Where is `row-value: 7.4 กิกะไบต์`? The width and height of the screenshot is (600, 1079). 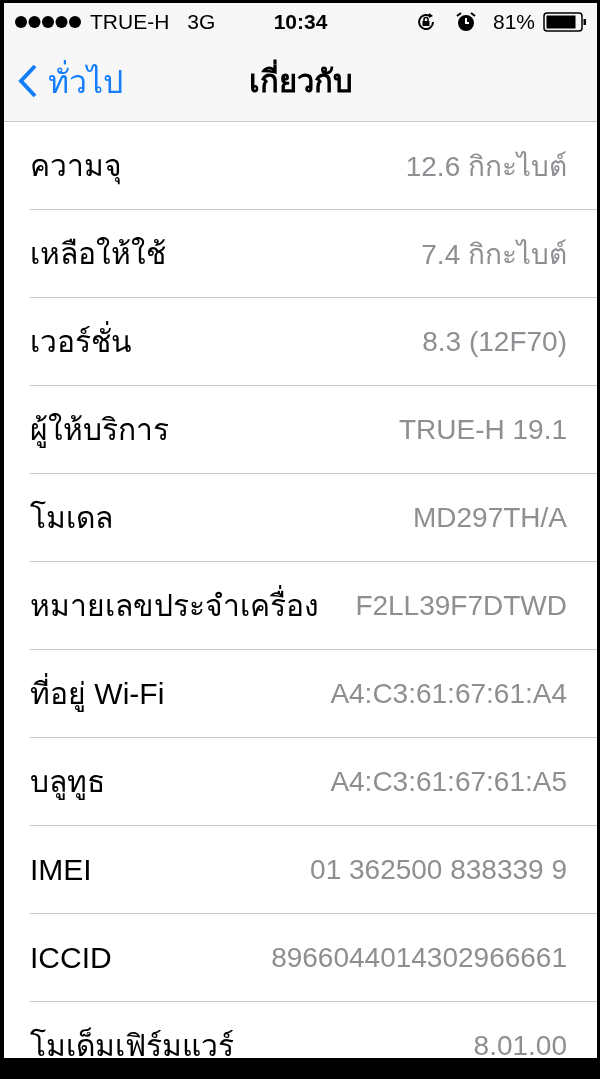
row-value: 7.4 กิกะไบต์ is located at coordinates (494, 254).